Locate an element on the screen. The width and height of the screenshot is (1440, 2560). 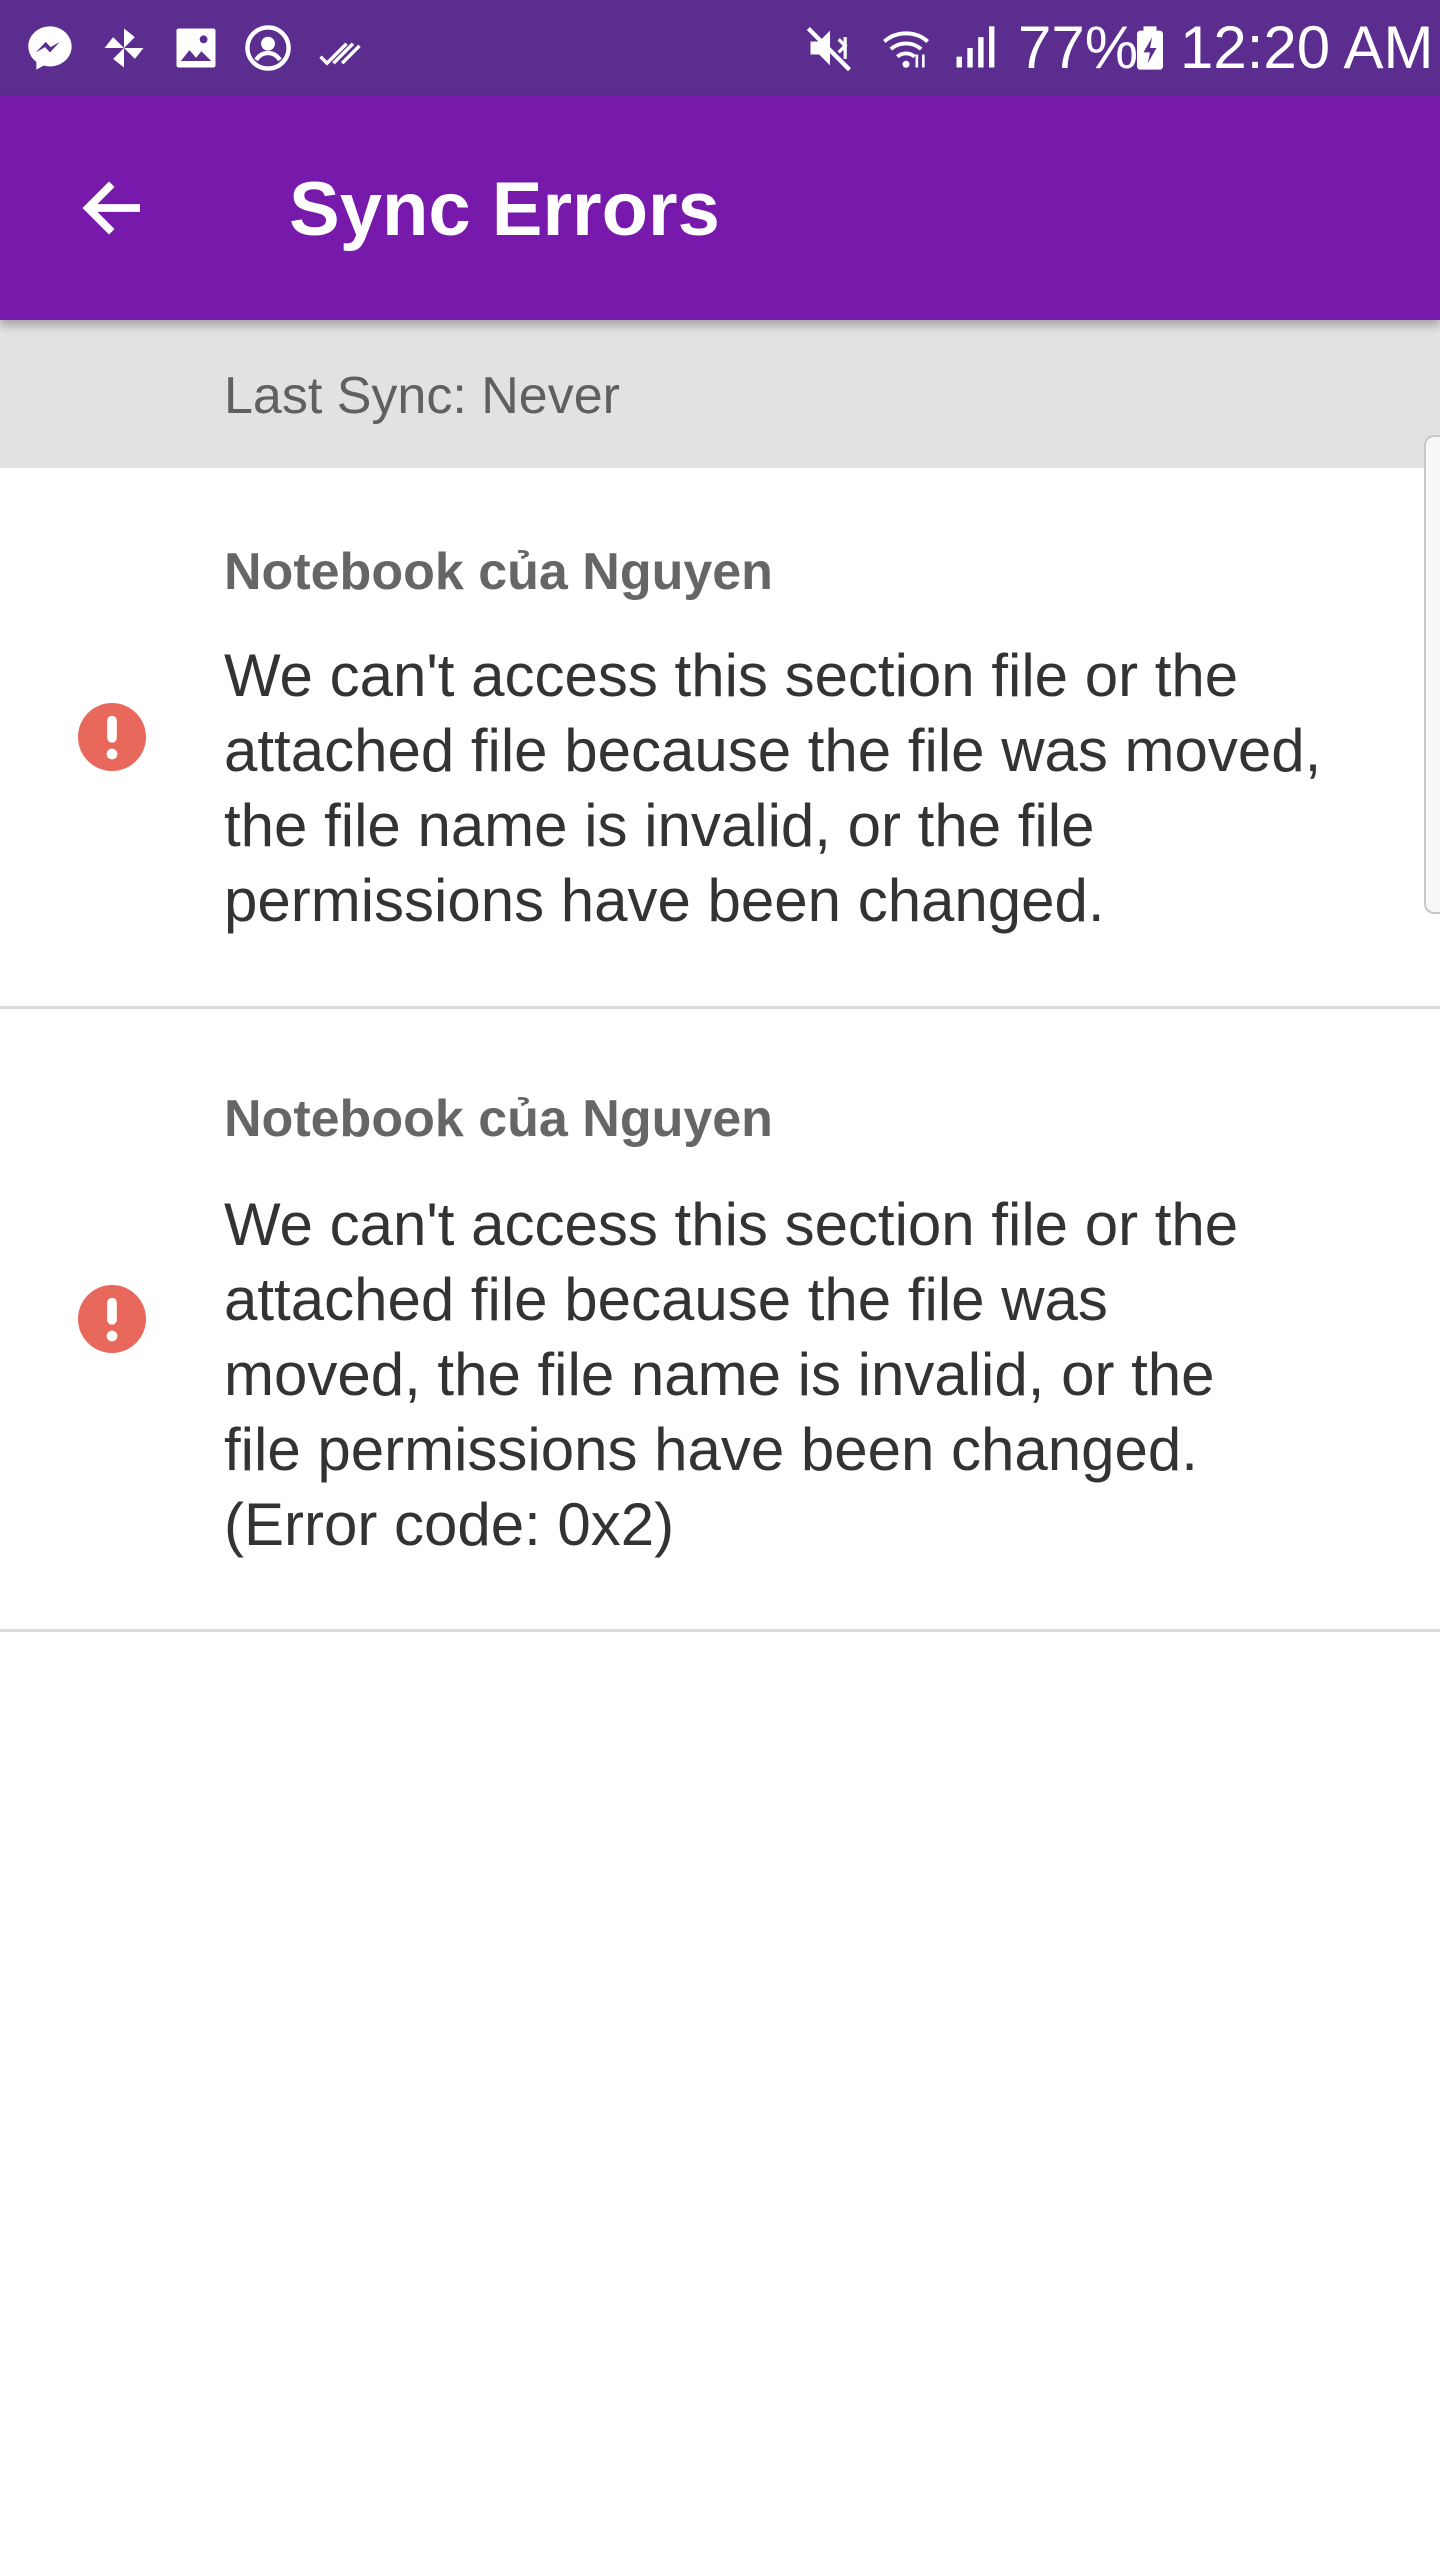
back-button is located at coordinates (112, 208).